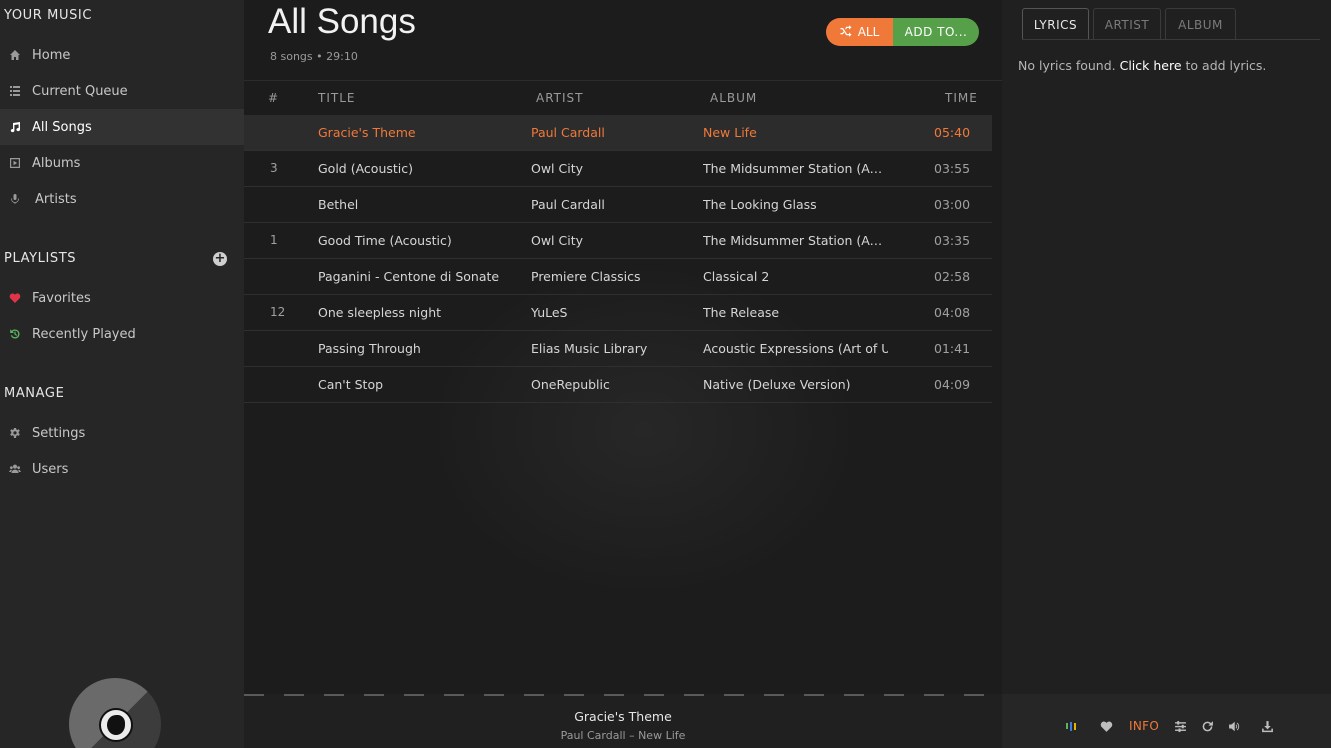 This screenshot has height=748, width=1331. Describe the element at coordinates (846, 32) in the screenshot. I see `shuffle-icon` at that location.